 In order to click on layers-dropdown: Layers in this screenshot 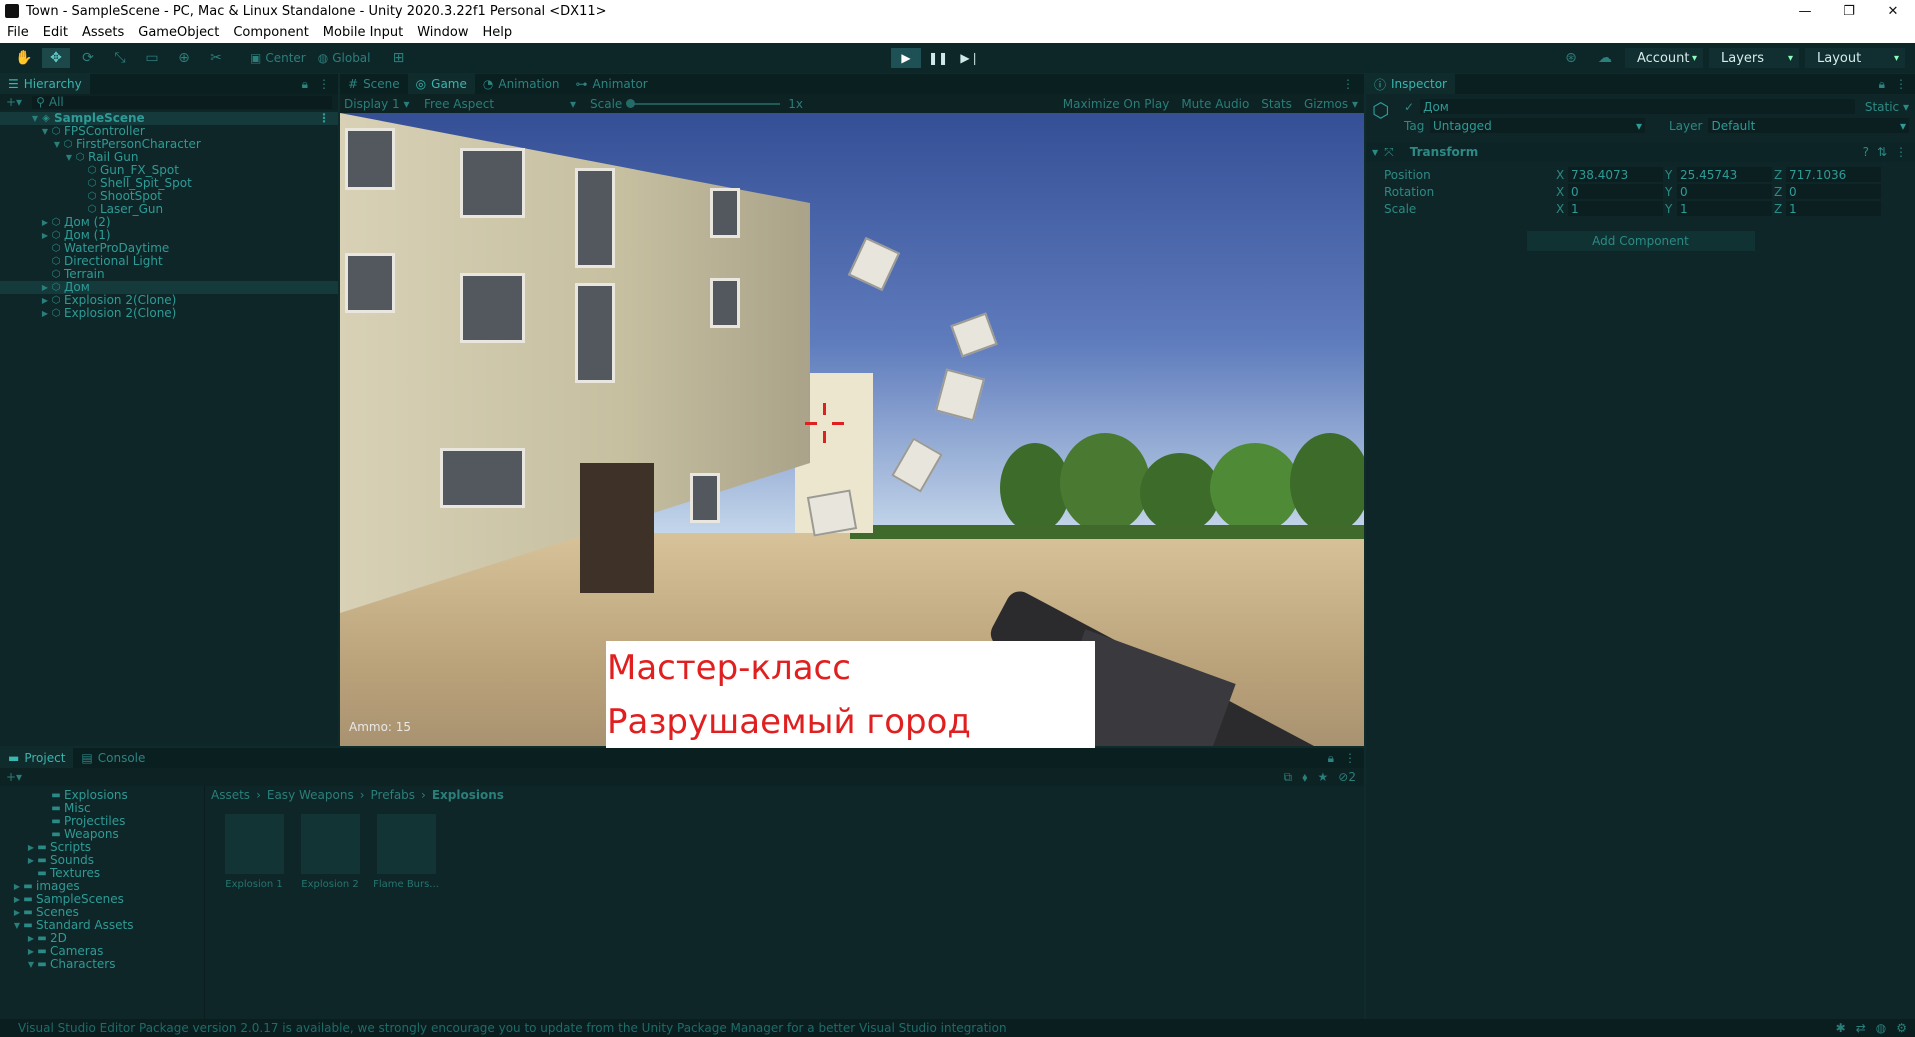, I will do `click(1754, 58)`.